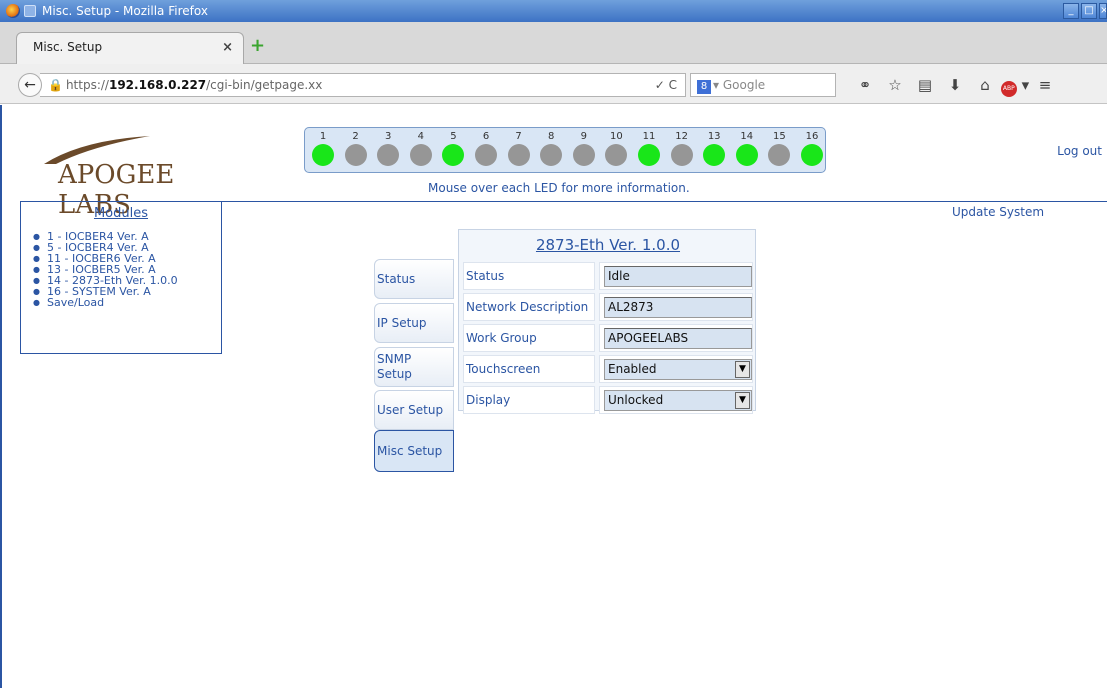 This screenshot has height=688, width=1107. I want to click on led-6: 6, so click(486, 147).